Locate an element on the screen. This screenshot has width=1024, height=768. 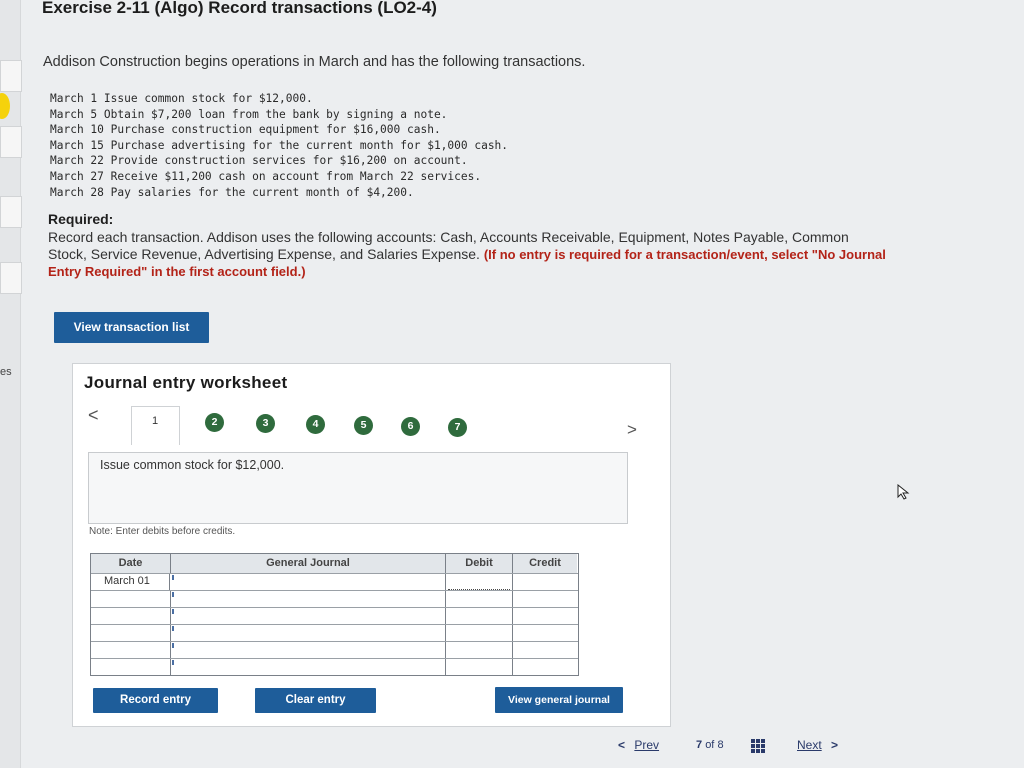
prev-transaction-chevron-icon: < is located at coordinates (93, 415).